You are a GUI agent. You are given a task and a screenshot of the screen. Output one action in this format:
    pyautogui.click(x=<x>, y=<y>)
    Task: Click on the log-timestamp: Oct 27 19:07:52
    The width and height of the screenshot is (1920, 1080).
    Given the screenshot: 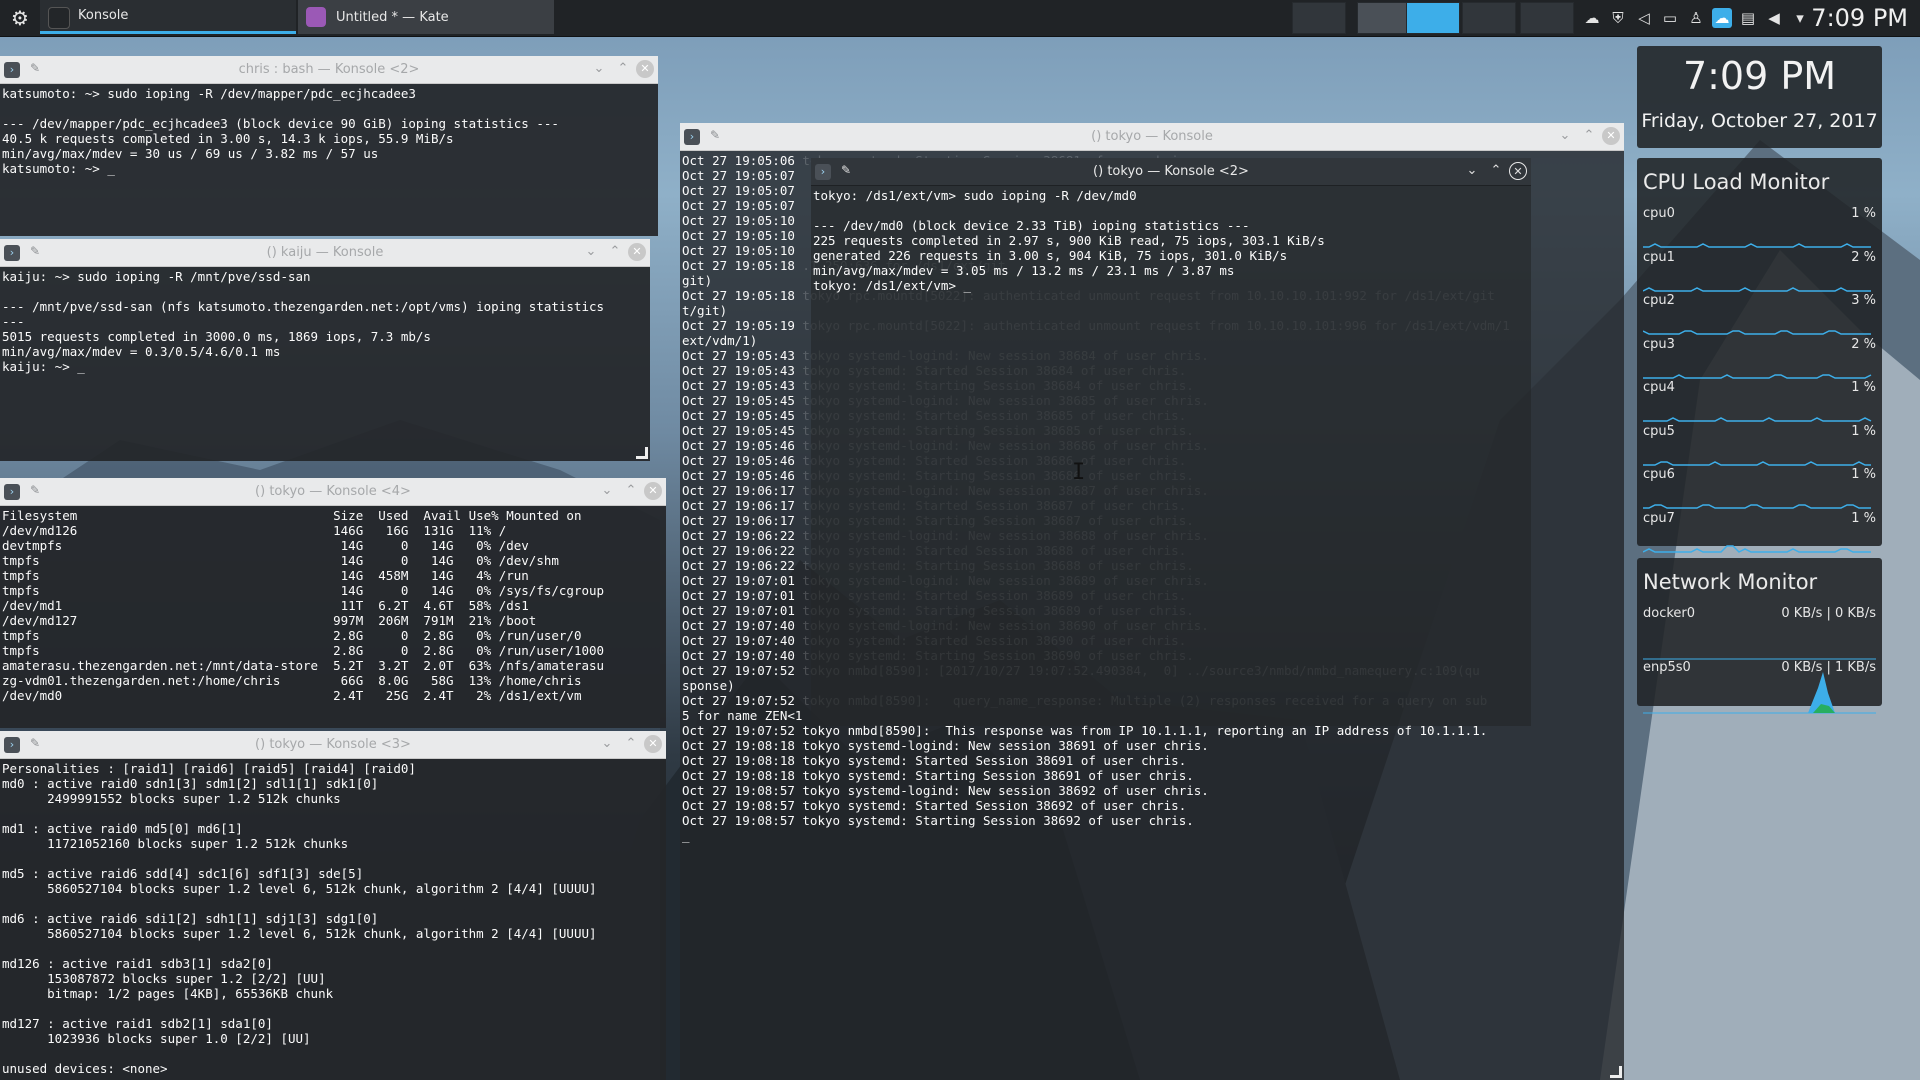 What is the action you would take?
    pyautogui.click(x=738, y=700)
    